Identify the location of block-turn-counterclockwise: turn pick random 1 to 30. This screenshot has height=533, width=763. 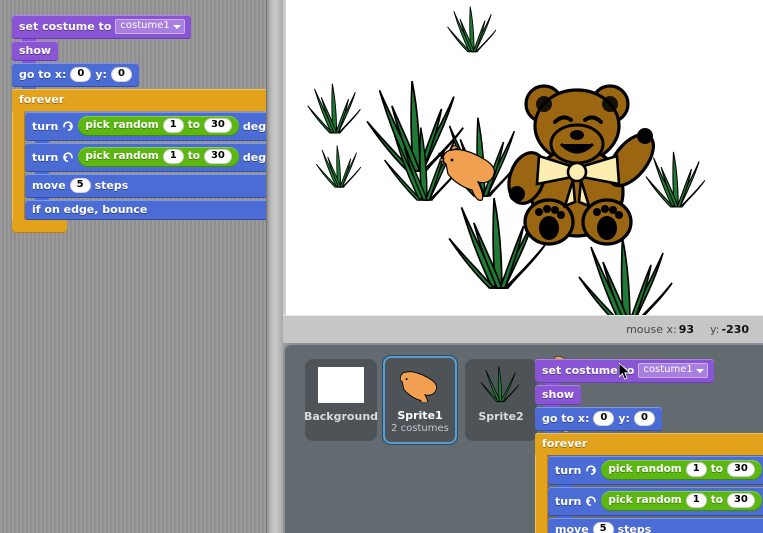
(655, 503).